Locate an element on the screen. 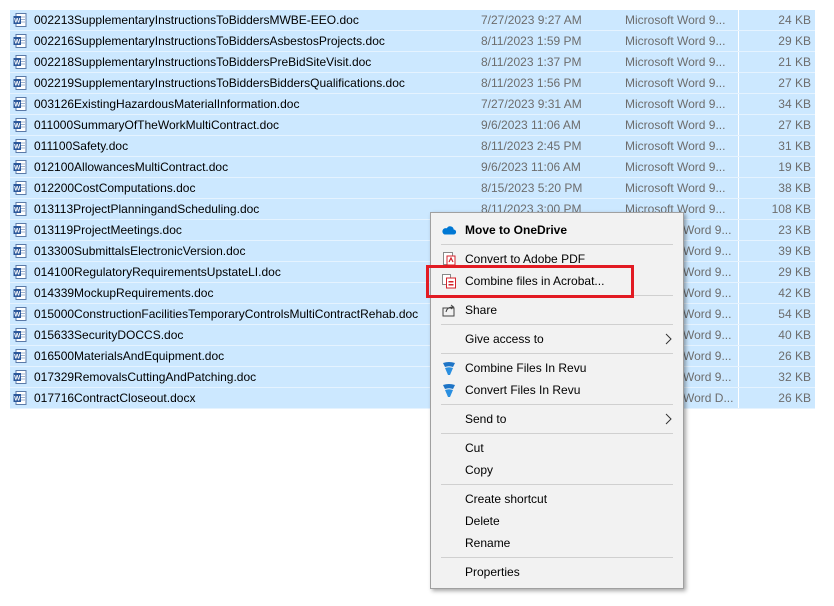 This screenshot has width=834, height=606. file-name: 013119ProjectMeetings.doc is located at coordinates (108, 230).